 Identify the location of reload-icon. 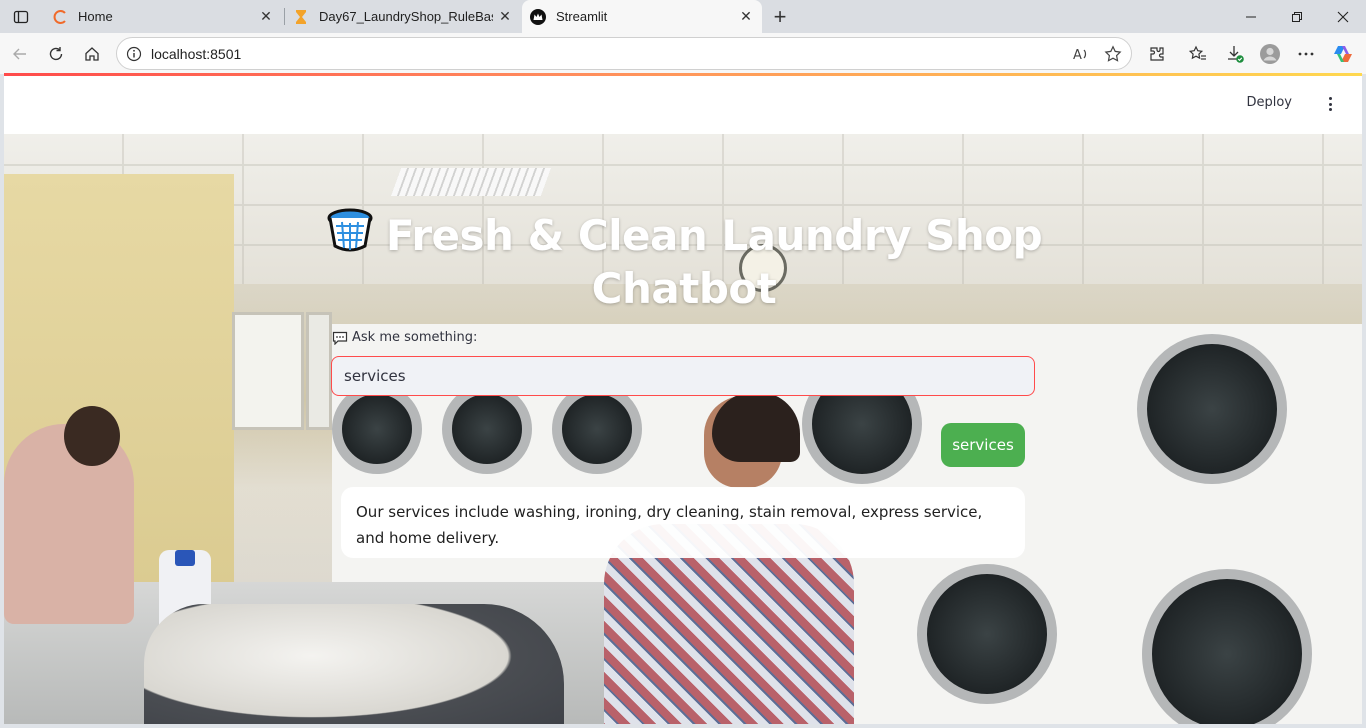
(56, 54).